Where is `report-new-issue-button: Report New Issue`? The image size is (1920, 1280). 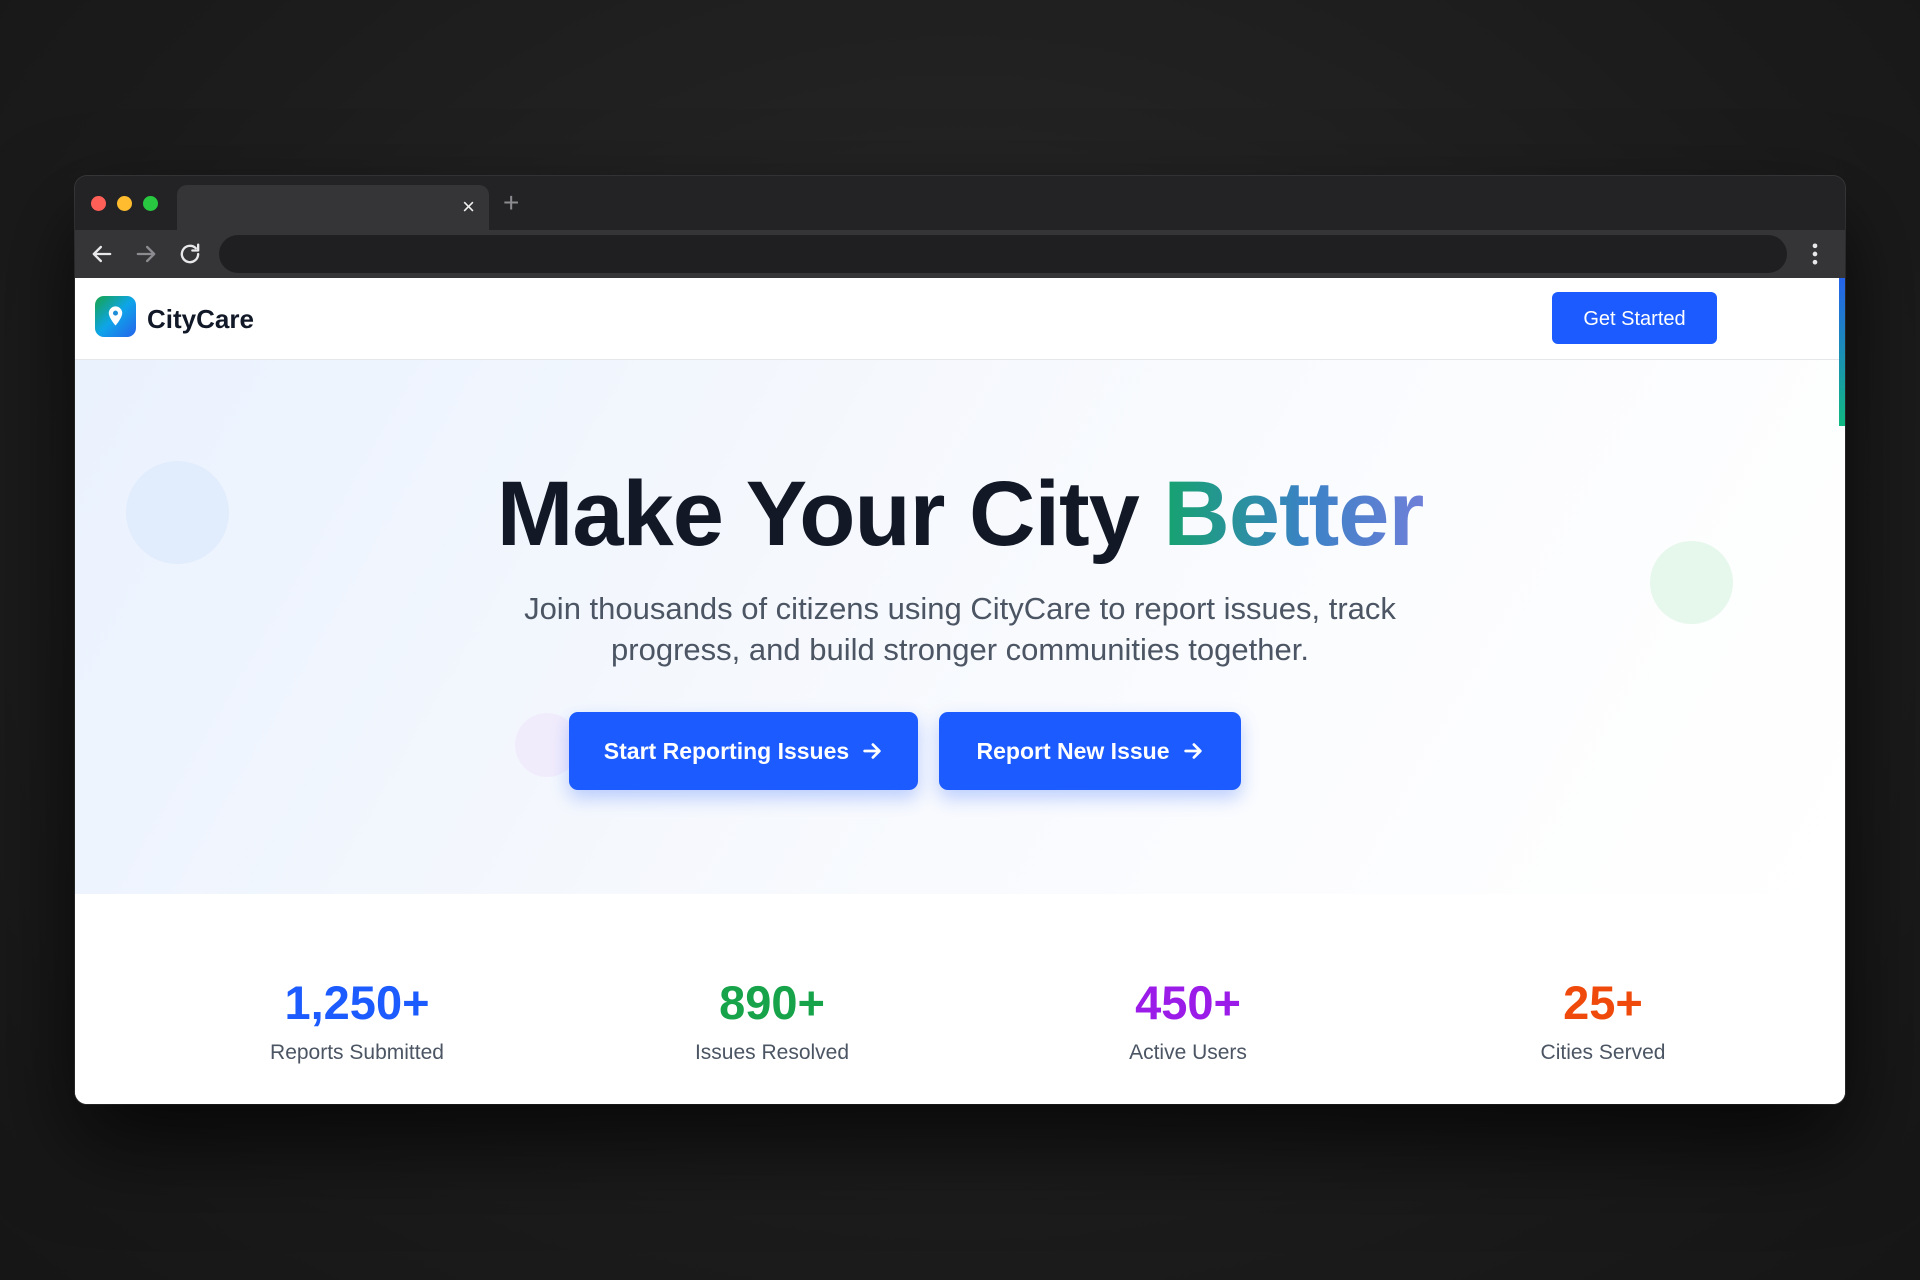 report-new-issue-button: Report New Issue is located at coordinates (1090, 751).